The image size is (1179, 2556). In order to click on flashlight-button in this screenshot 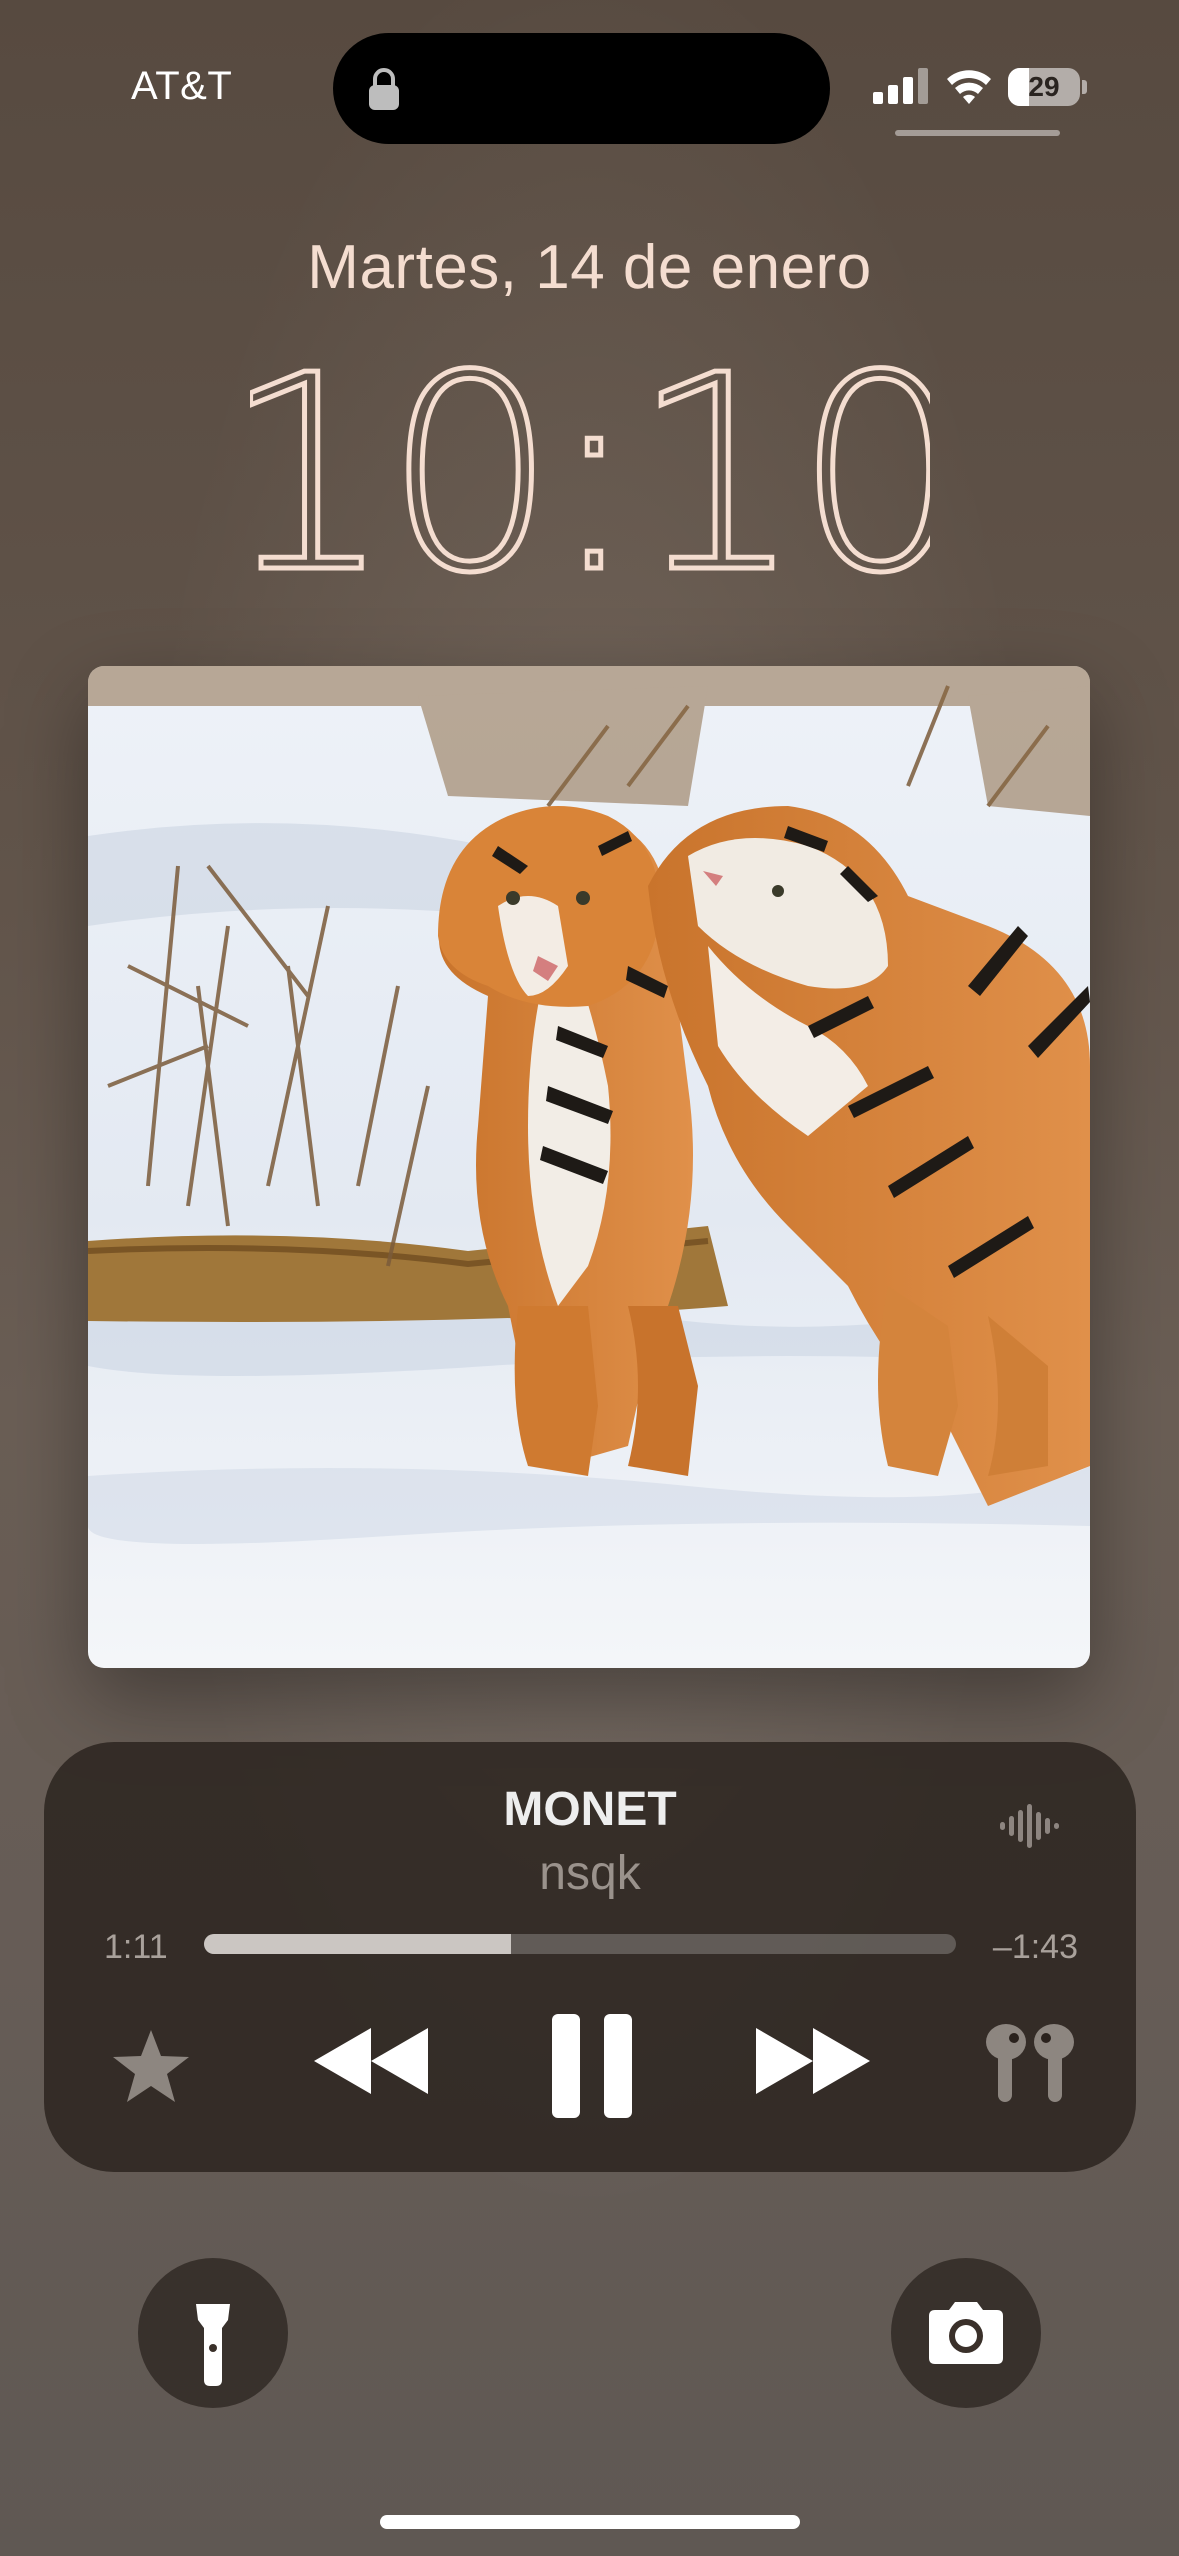, I will do `click(213, 2333)`.